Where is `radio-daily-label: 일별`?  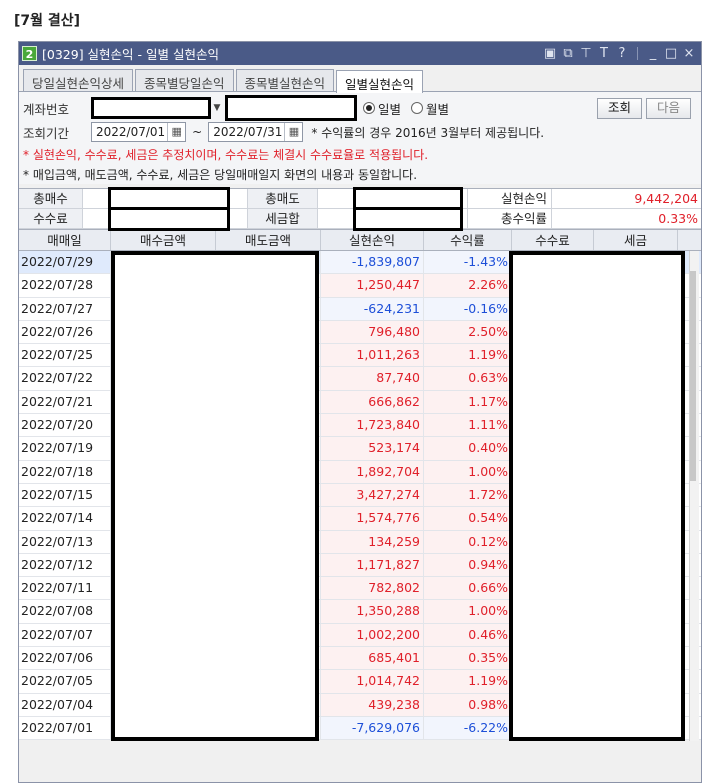 radio-daily-label: 일별 is located at coordinates (390, 109).